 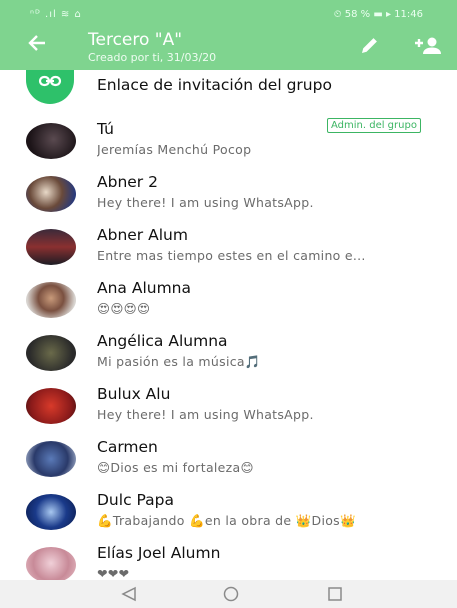 I want to click on group-title: Tercero "A", so click(x=135, y=40).